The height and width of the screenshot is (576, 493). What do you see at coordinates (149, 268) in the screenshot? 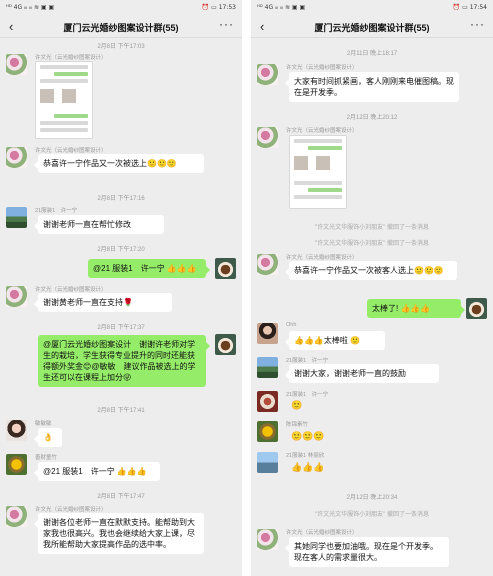
I see `message-bubble-self: @21 服装1 许一宁 👍👍👍` at bounding box center [149, 268].